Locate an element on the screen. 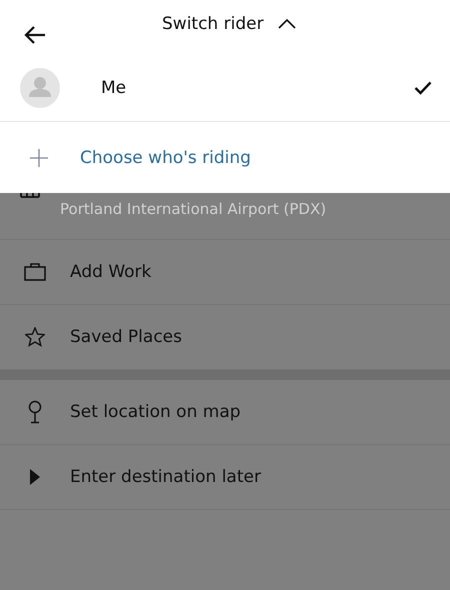 The image size is (450, 590). rider-switcher: Switch rider is located at coordinates (229, 24).